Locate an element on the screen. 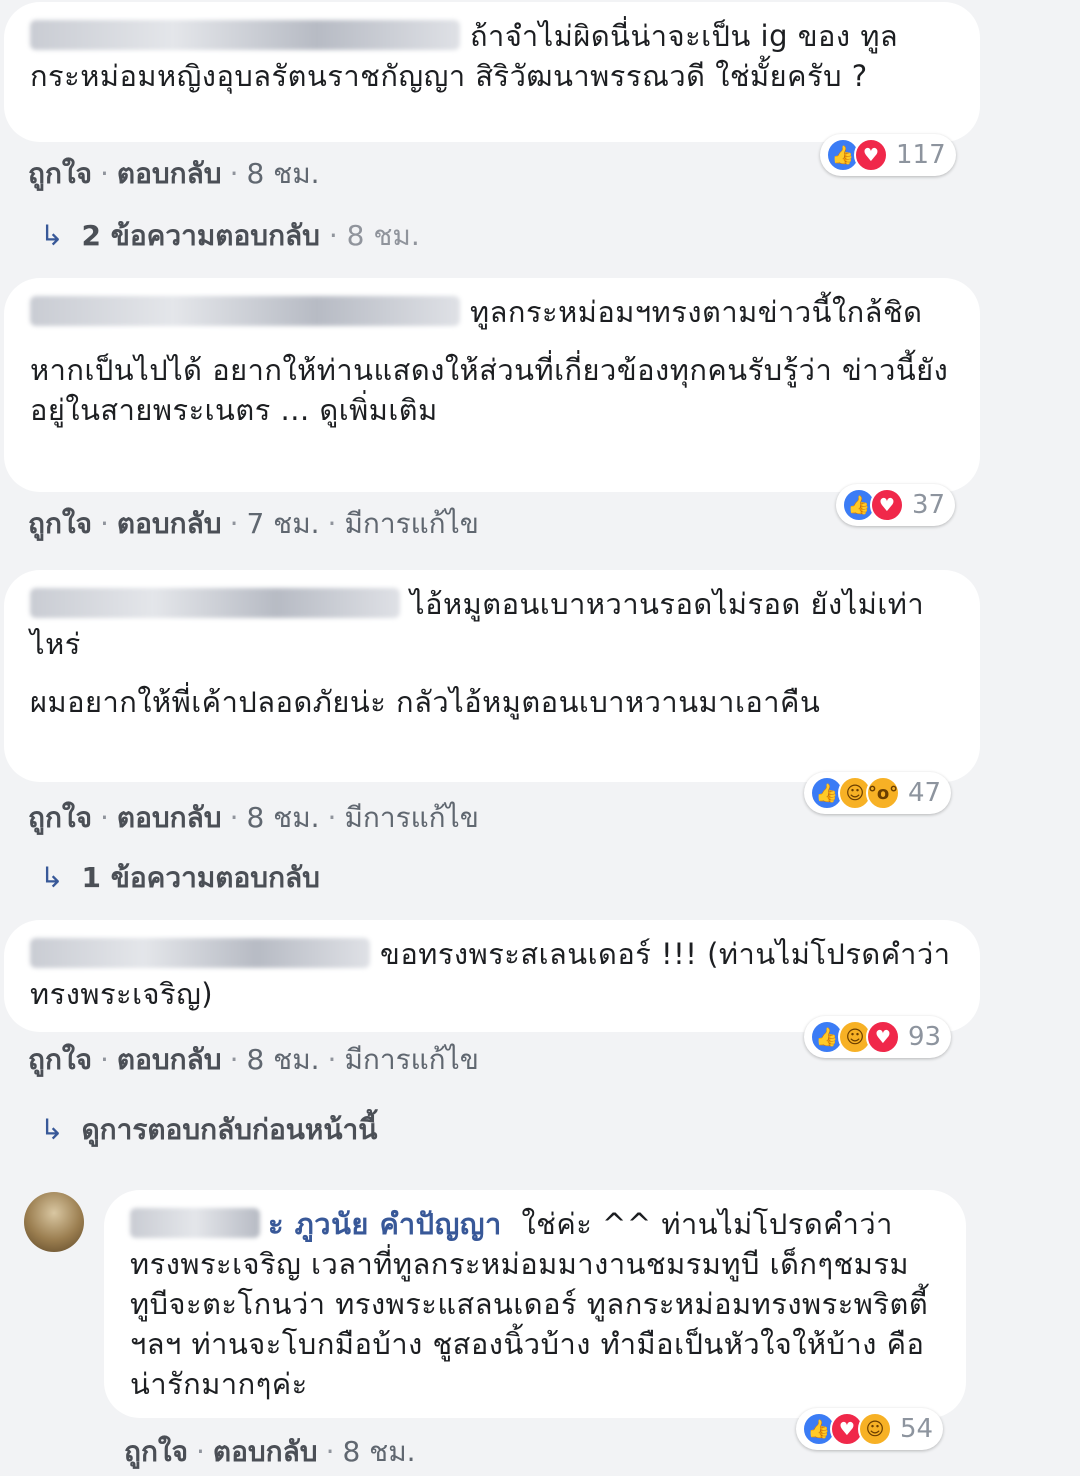  wow-icon: °o° is located at coordinates (883, 793).